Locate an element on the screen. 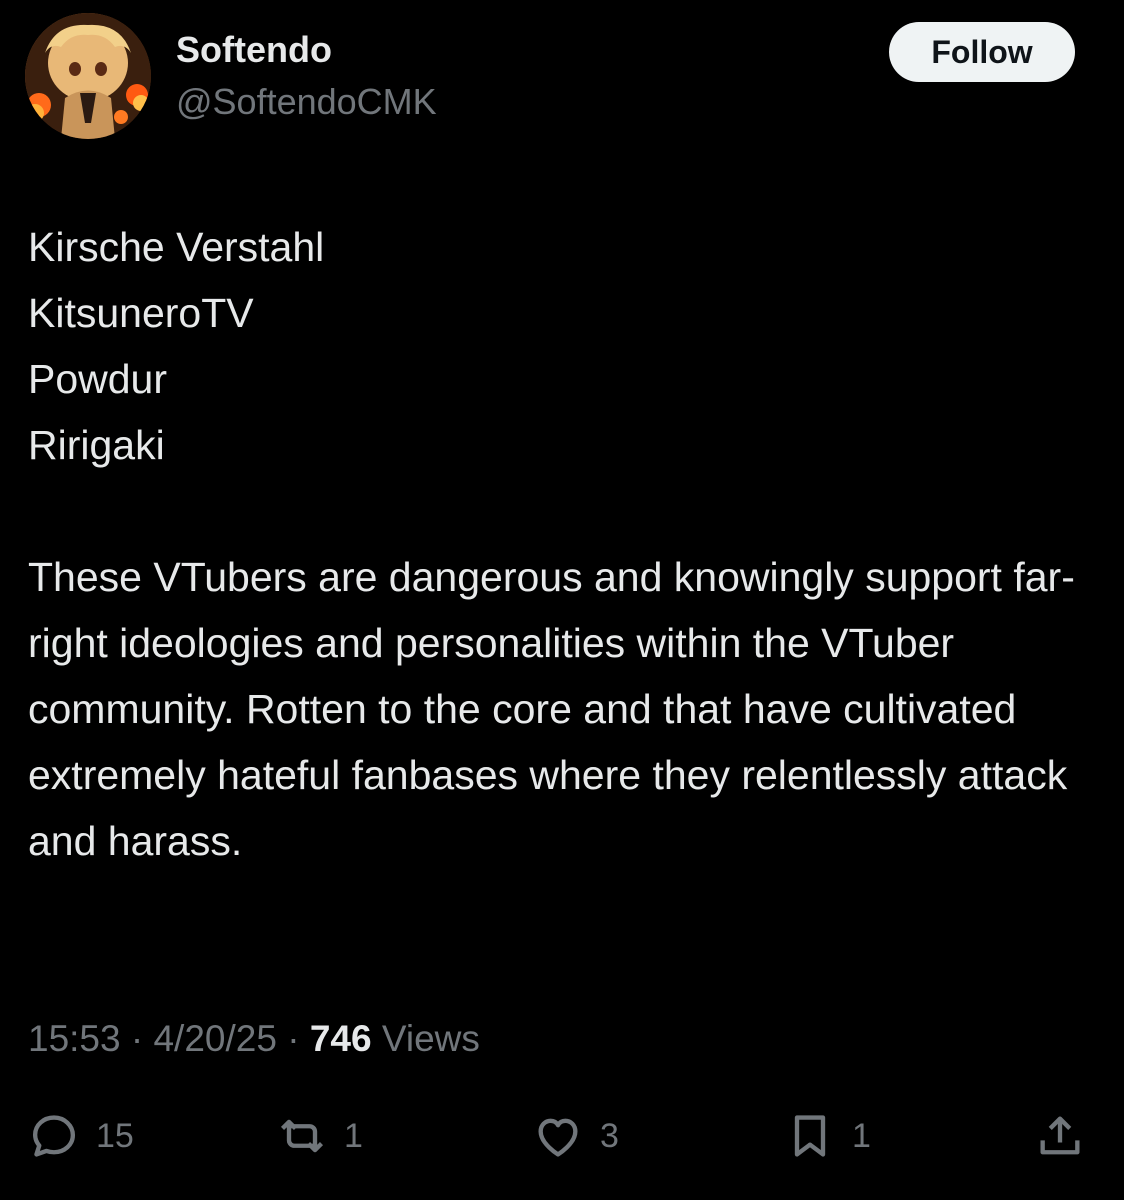 This screenshot has width=1124, height=1200. bookmark-icon is located at coordinates (810, 1136).